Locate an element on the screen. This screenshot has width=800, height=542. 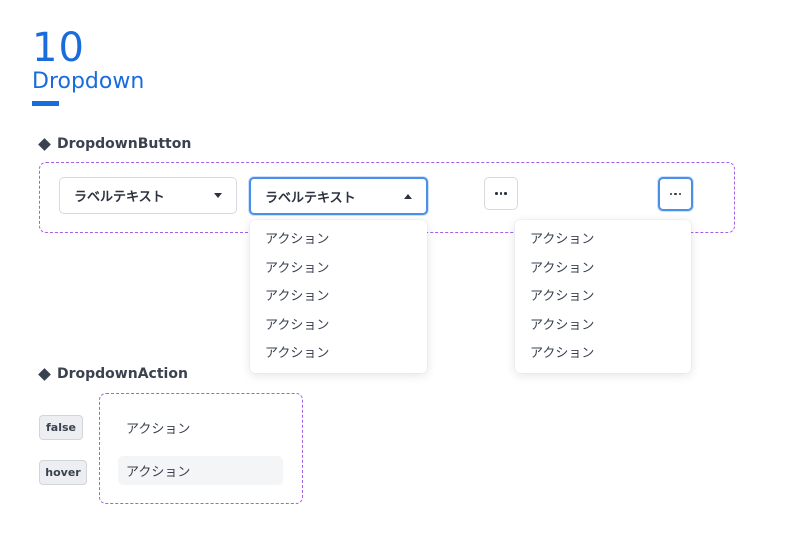
dropdown-menu: アクション アクション アクション アクション アクション is located at coordinates (338, 296).